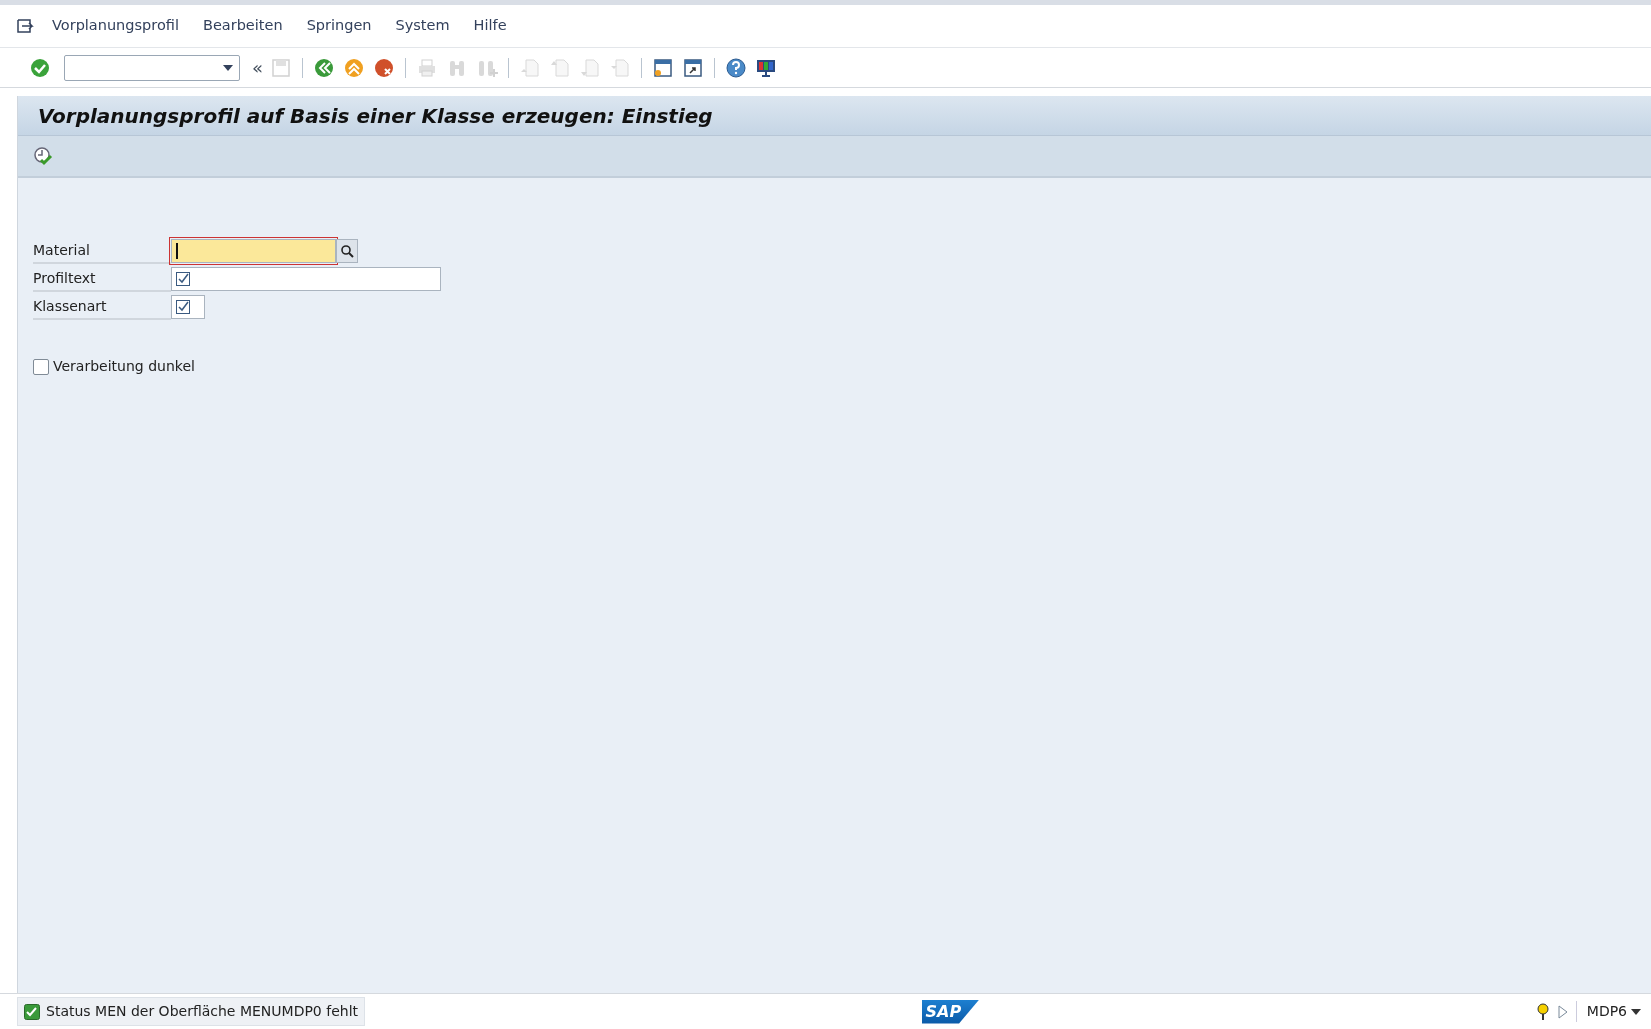  I want to click on checkbox, so click(41, 366).